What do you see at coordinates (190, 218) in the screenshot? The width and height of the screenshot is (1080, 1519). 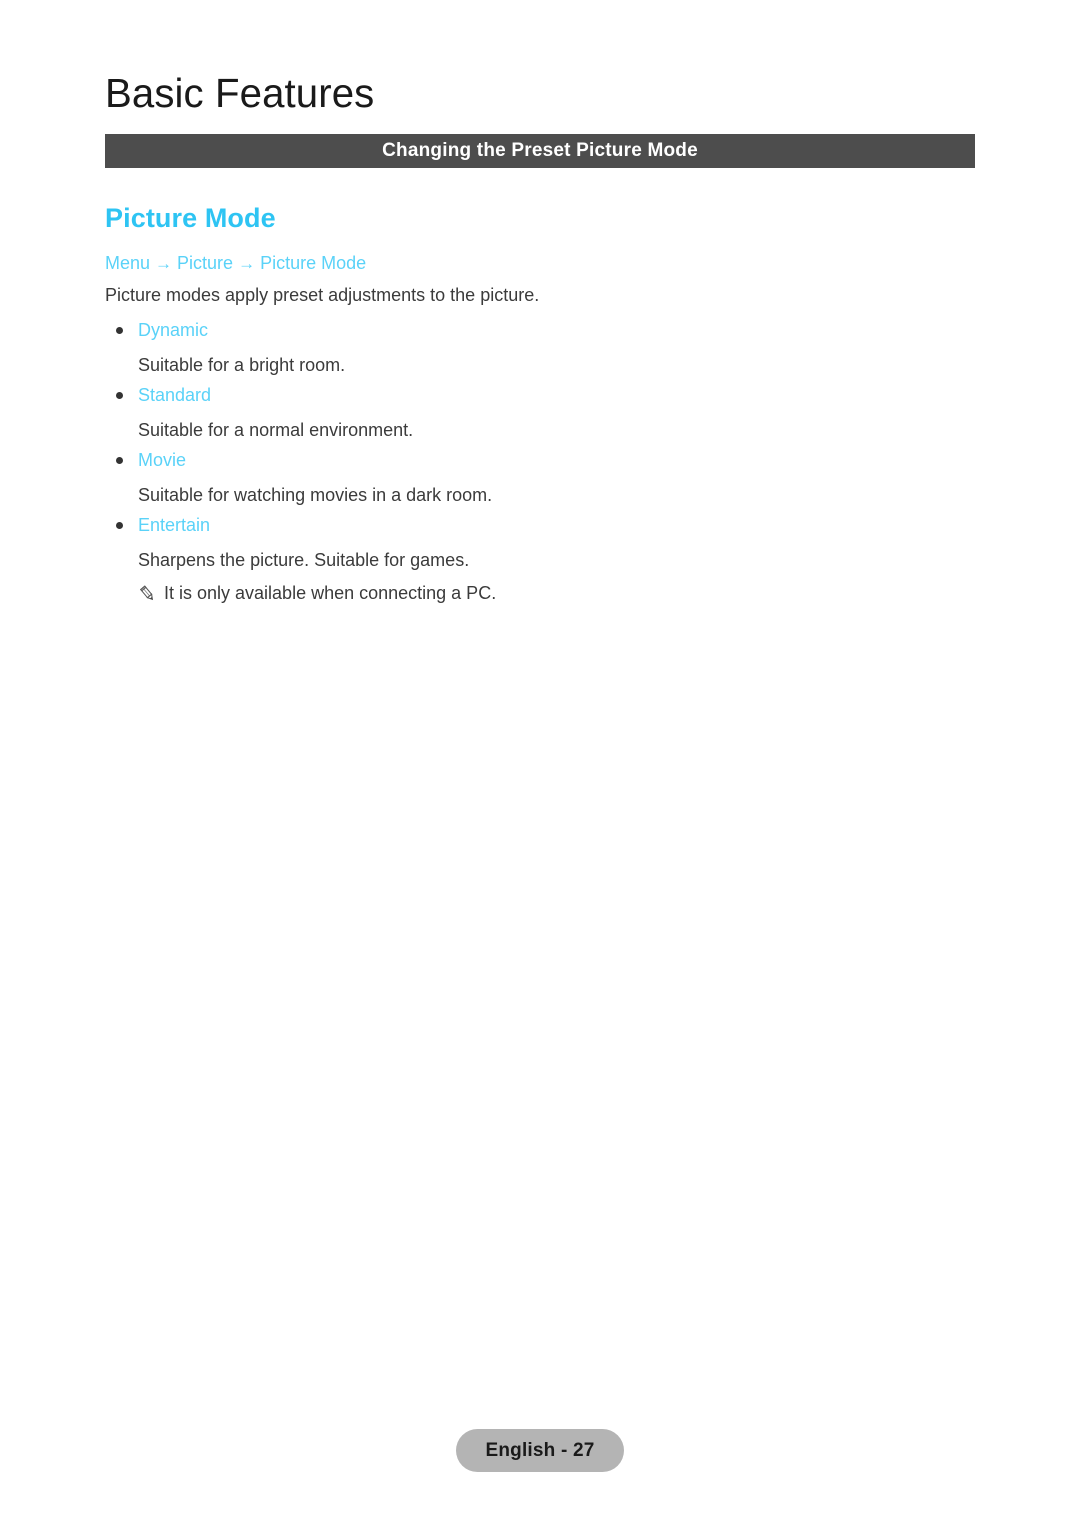 I see `page-title: Picture Mode` at bounding box center [190, 218].